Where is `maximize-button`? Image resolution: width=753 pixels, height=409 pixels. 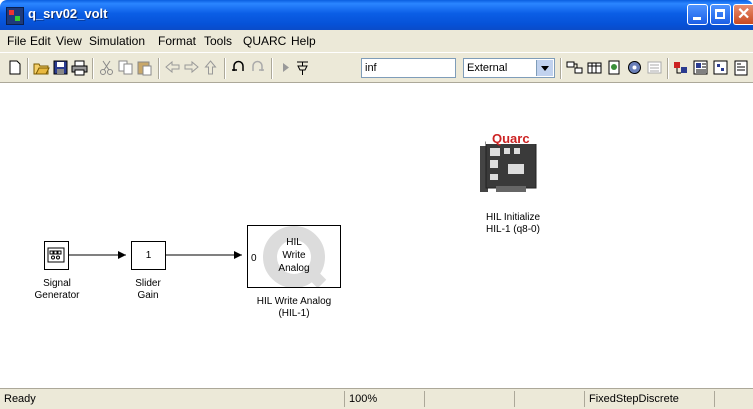
maximize-button is located at coordinates (720, 14).